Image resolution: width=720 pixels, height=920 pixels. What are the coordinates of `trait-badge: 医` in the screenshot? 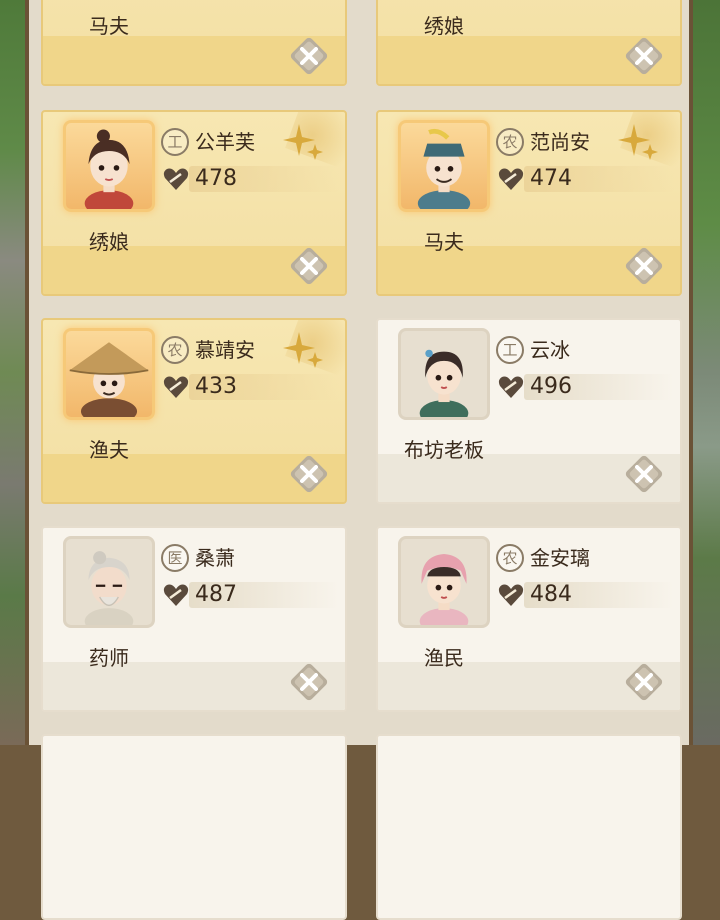 It's located at (175, 558).